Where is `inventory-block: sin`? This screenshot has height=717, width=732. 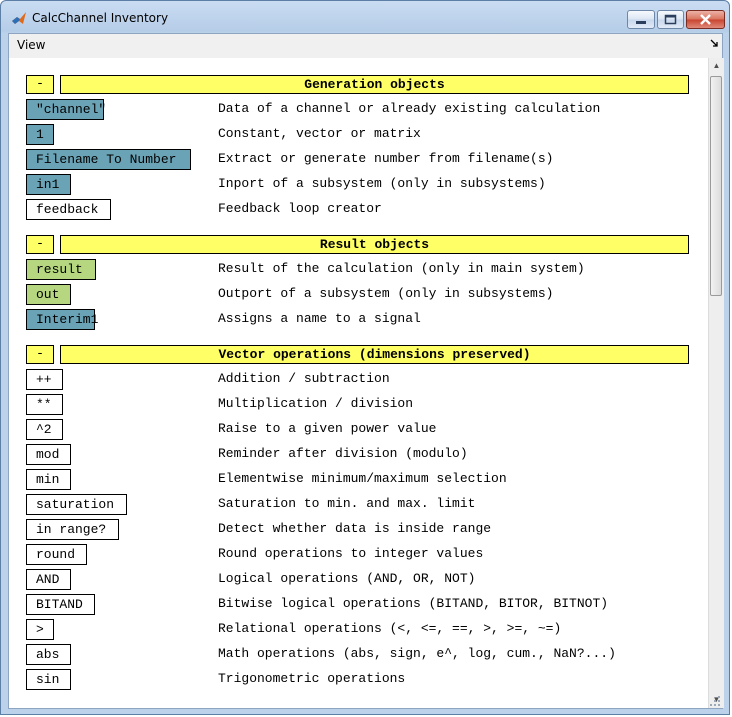 inventory-block: sin is located at coordinates (48, 679).